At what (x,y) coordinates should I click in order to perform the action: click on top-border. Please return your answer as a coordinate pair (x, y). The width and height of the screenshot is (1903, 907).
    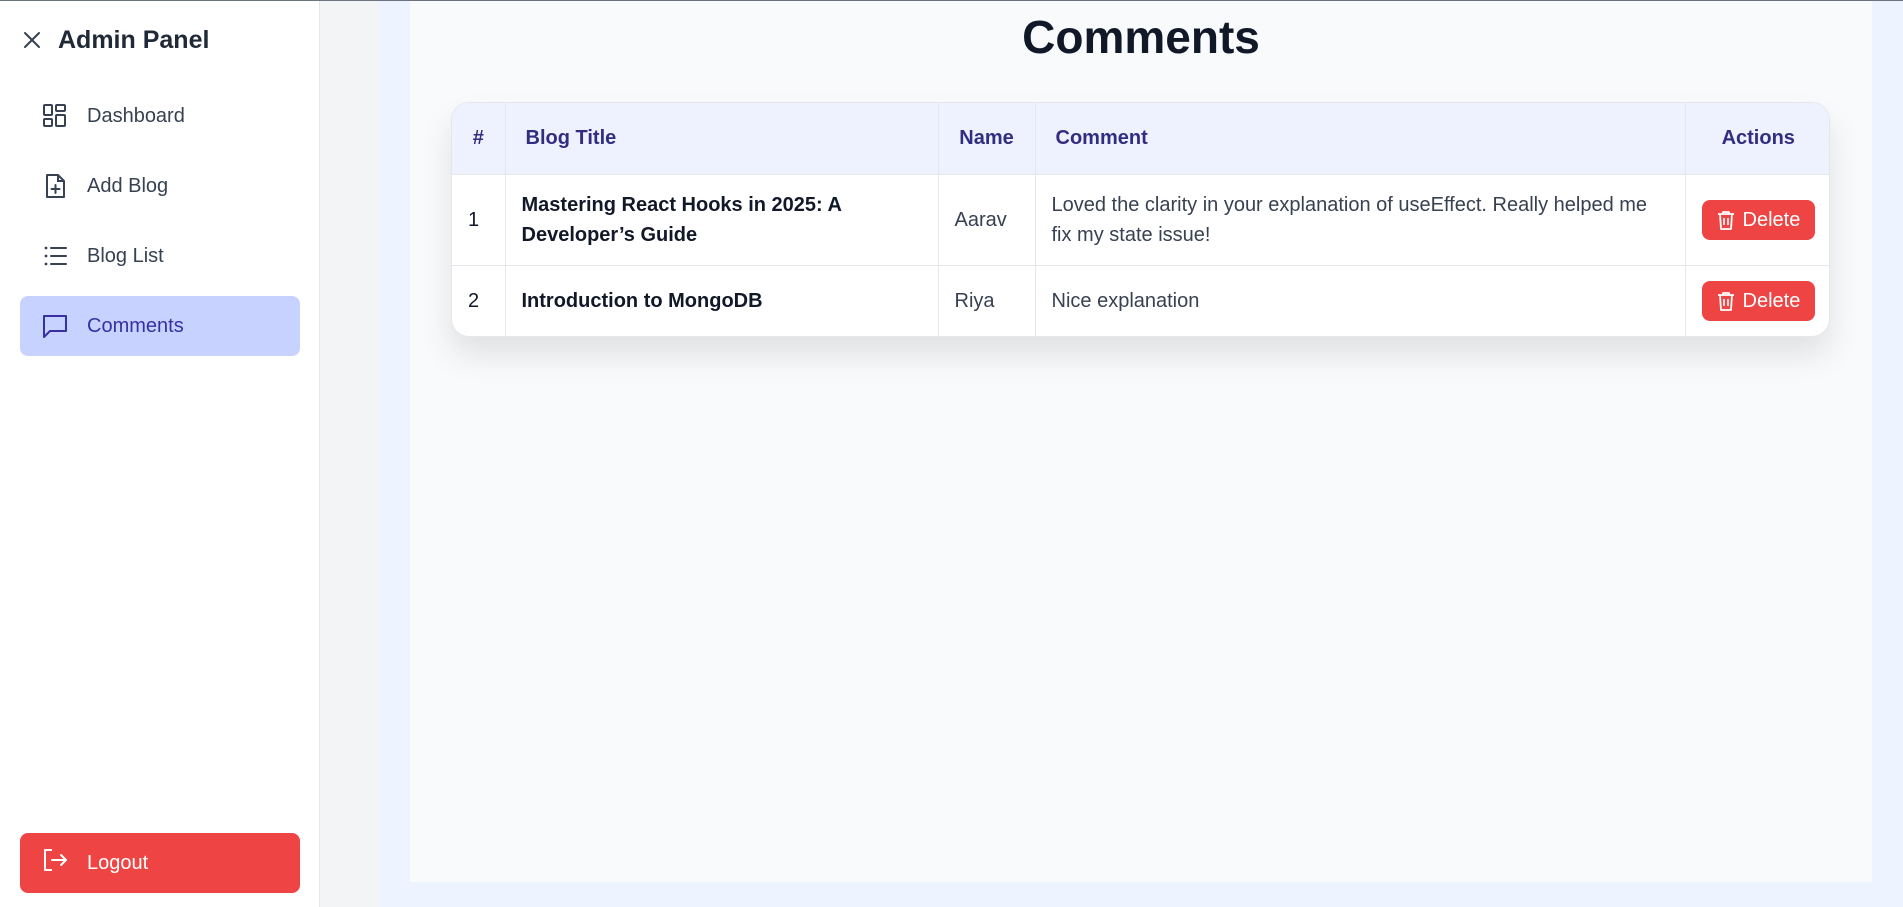
    Looking at the image, I should click on (951, 0).